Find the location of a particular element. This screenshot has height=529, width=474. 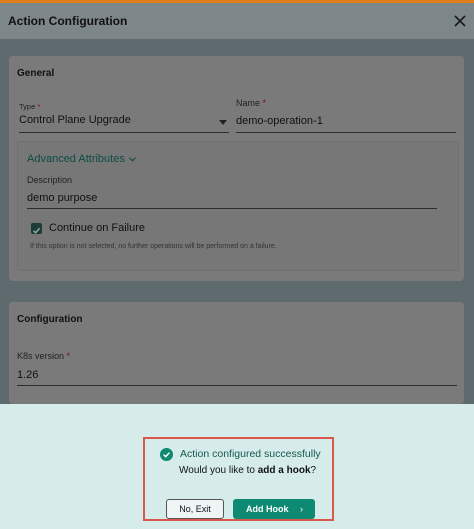

add-hook-label: Add Hook is located at coordinates (267, 509).